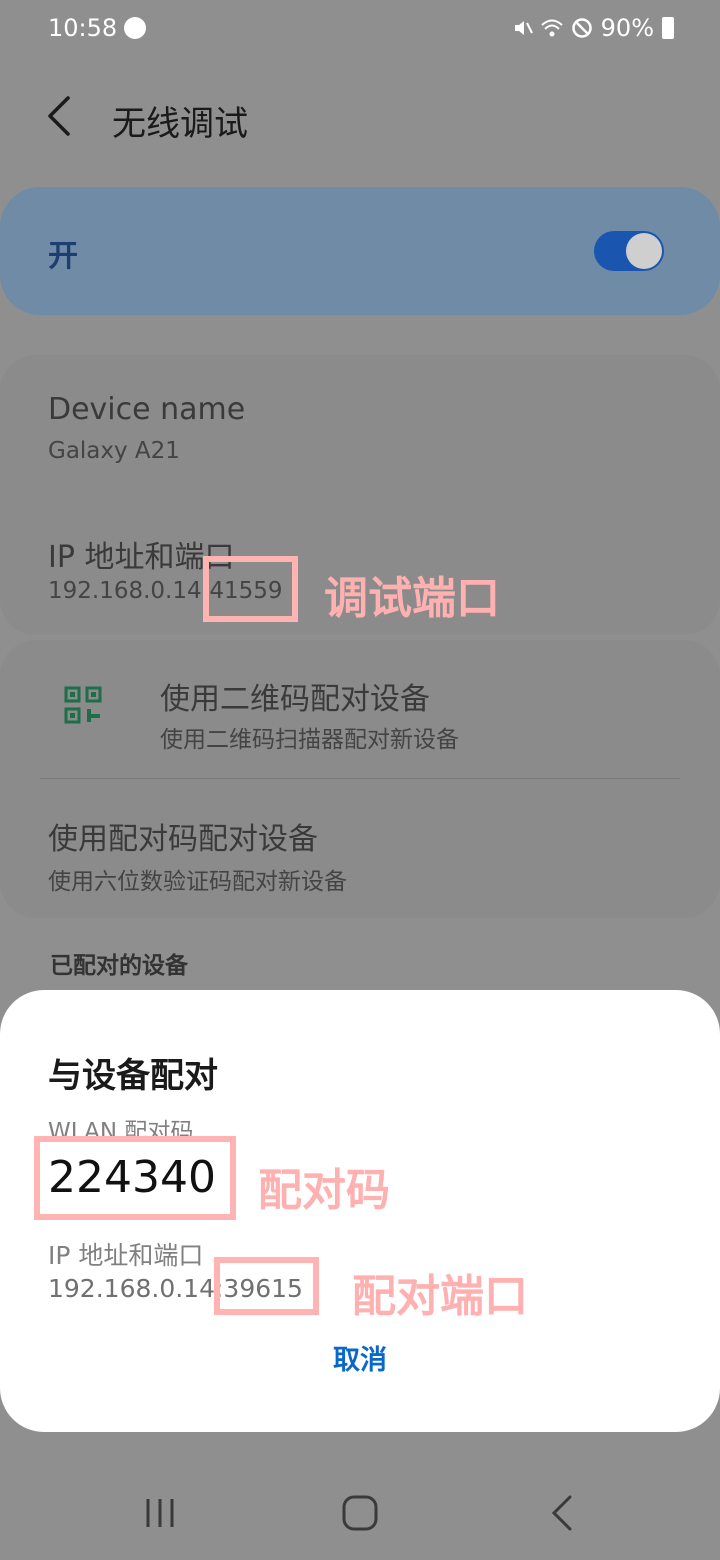  What do you see at coordinates (360, 251) in the screenshot?
I see `wireless-debugging-switch-row: 开` at bounding box center [360, 251].